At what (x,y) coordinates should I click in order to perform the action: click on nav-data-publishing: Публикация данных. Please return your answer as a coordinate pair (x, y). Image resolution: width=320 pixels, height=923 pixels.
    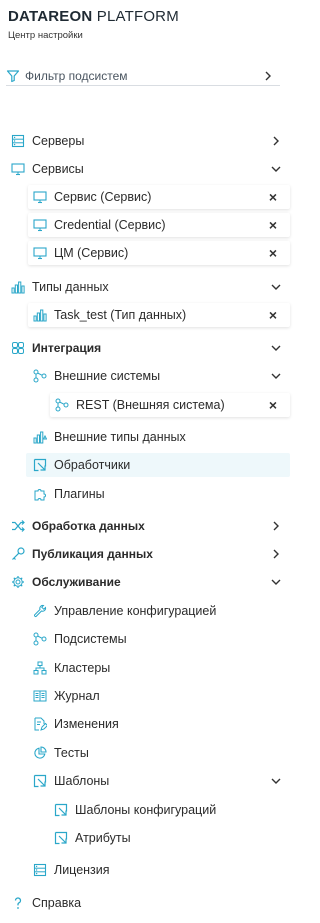
    Looking at the image, I should click on (149, 554).